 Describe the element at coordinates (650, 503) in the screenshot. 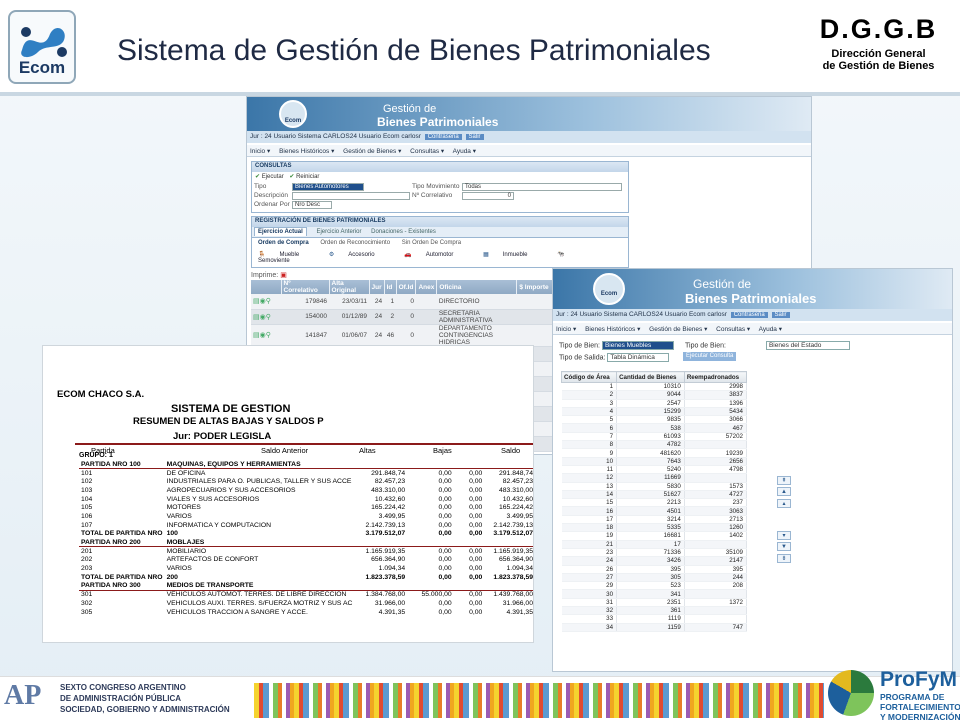

I see `cell-cantidad: 2213` at that location.